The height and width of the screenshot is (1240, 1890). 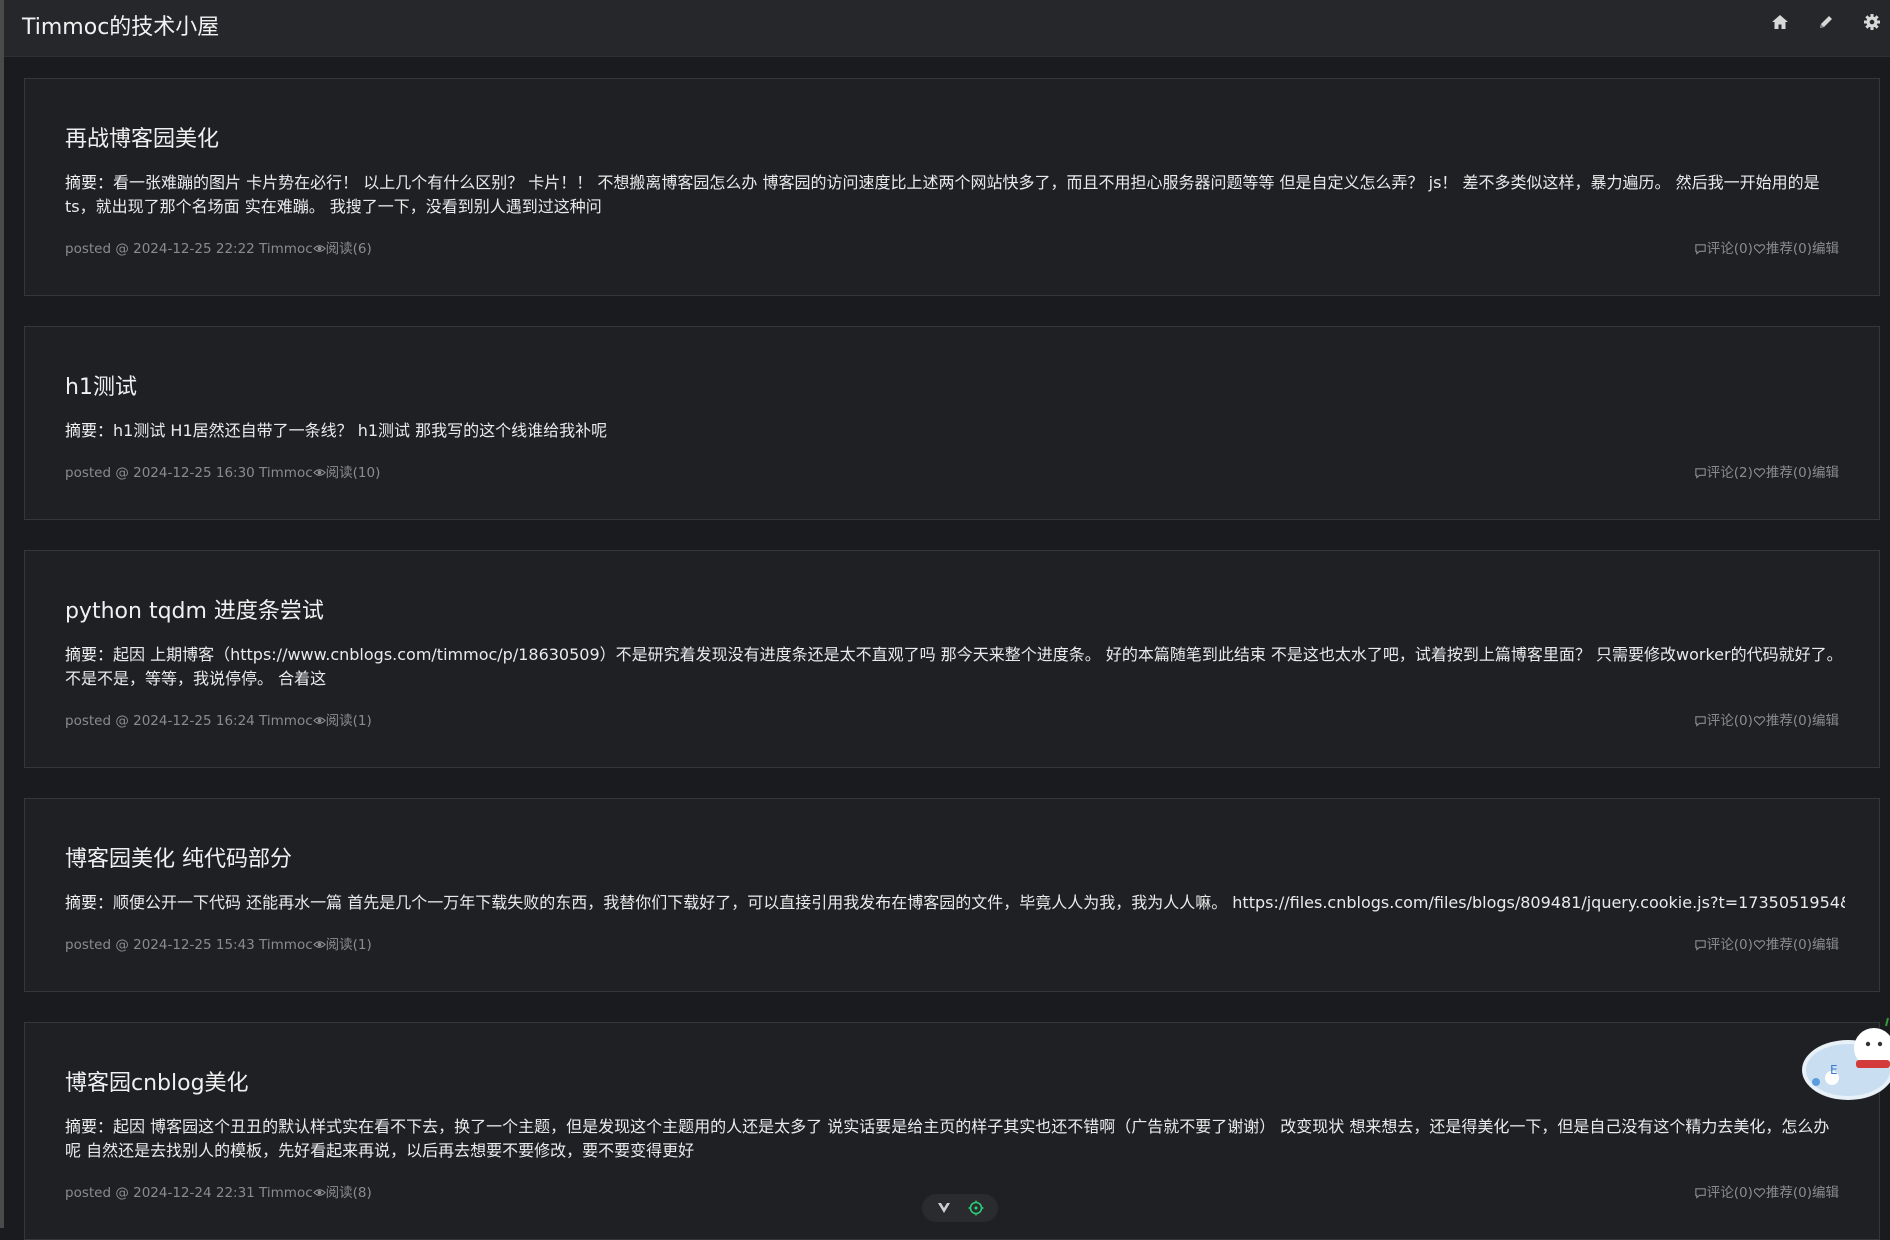 I want to click on post-title: 博客园cnblog美化, so click(x=157, y=1081).